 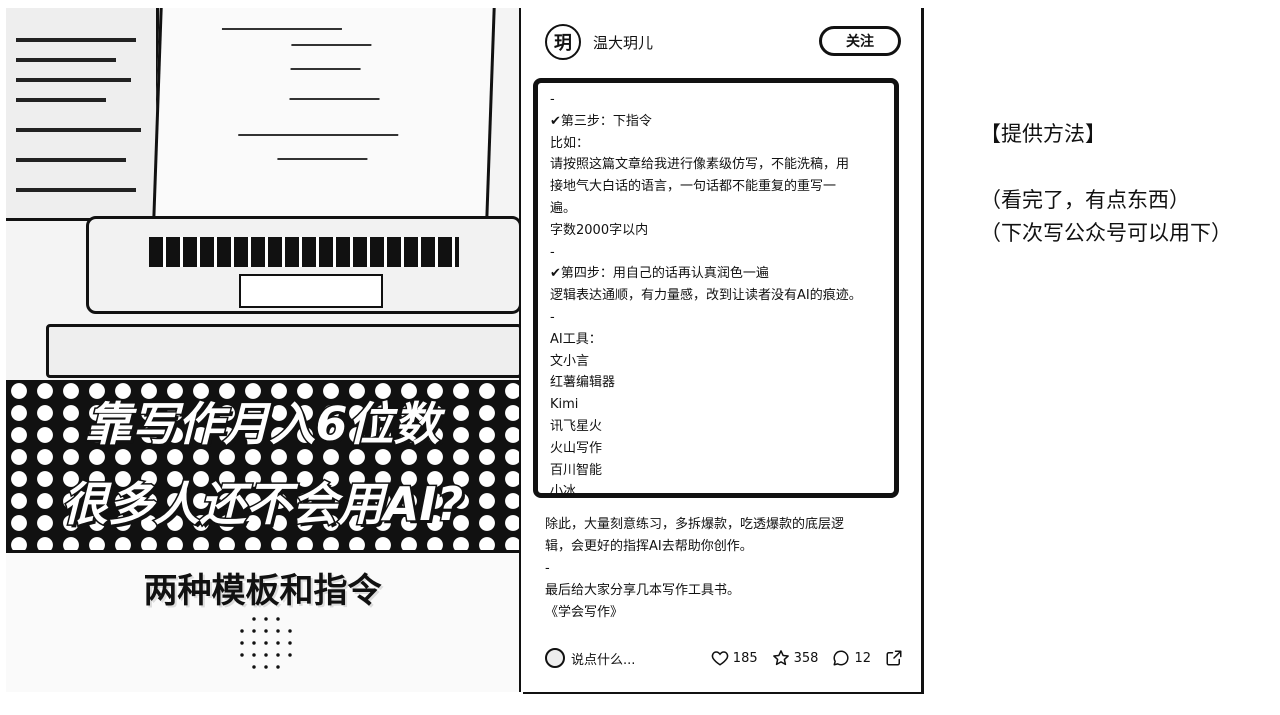 What do you see at coordinates (1085, 200) in the screenshot?
I see `side-note-line1: （看完了，有点东西）` at bounding box center [1085, 200].